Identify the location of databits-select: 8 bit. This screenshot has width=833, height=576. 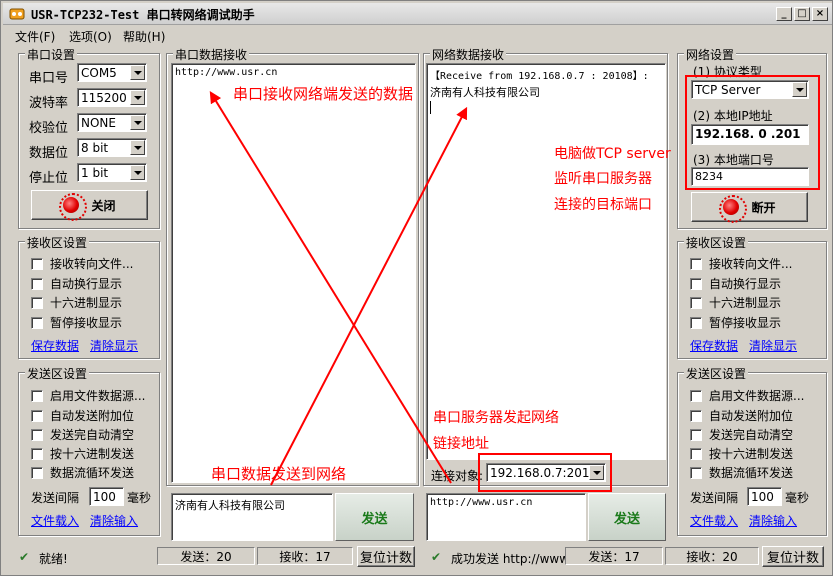
(112, 147).